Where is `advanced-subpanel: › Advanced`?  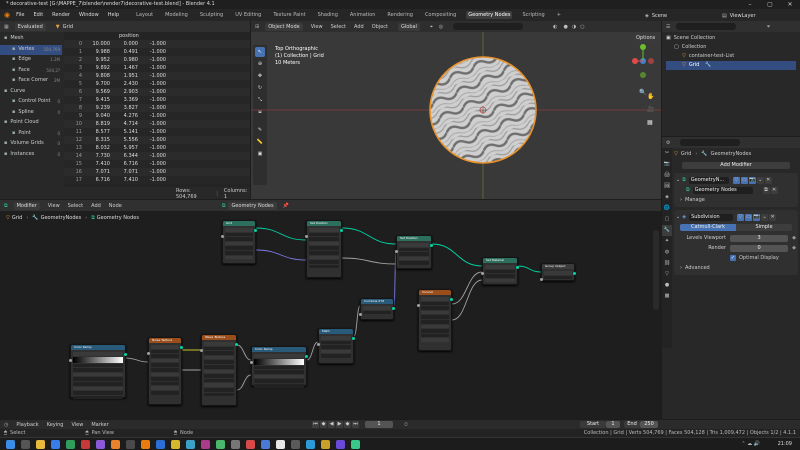
advanced-subpanel: › Advanced is located at coordinates (736, 268).